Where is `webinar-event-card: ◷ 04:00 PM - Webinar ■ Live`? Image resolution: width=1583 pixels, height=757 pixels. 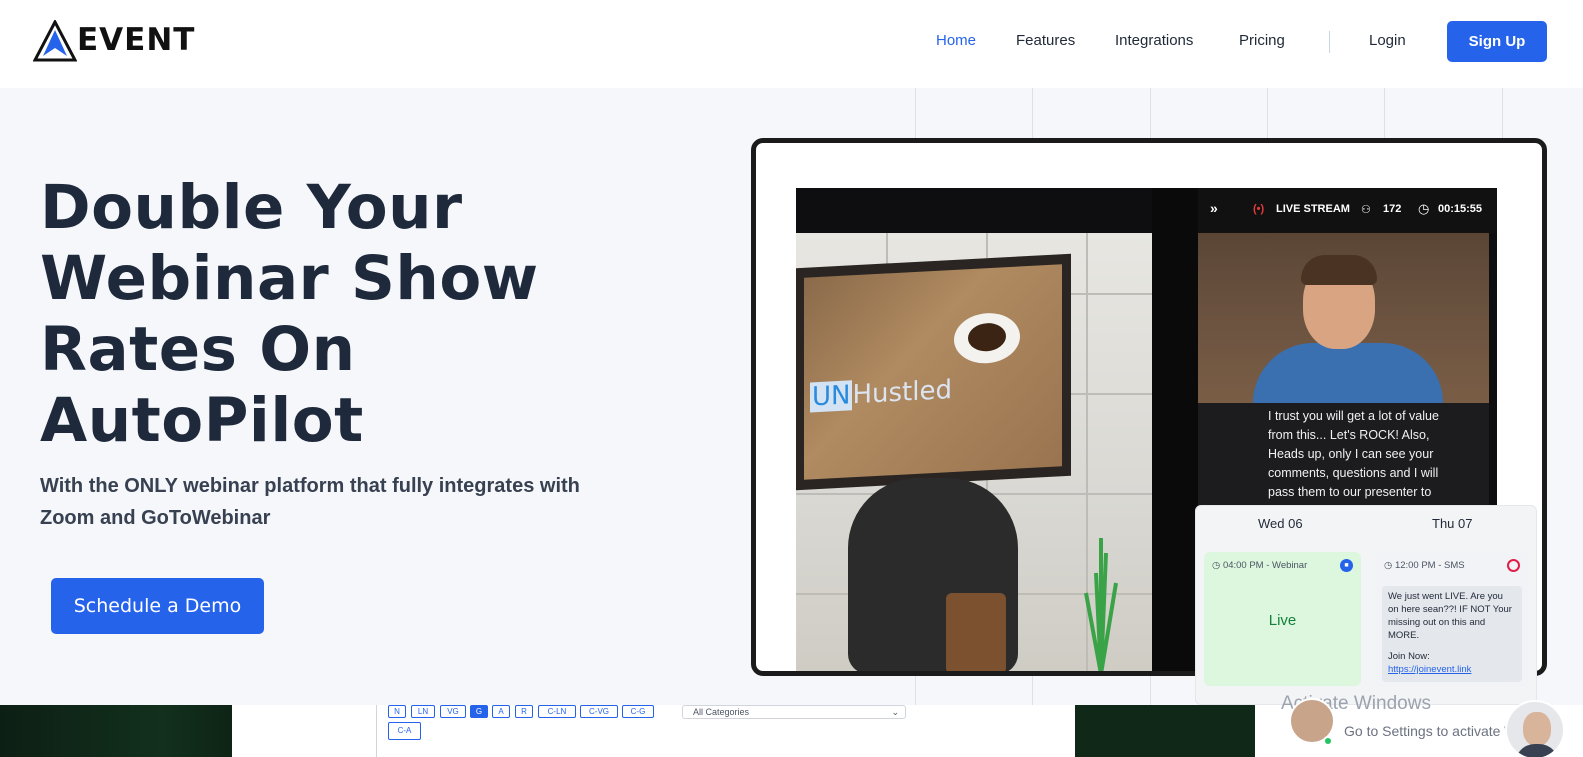 webinar-event-card: ◷ 04:00 PM - Webinar ■ Live is located at coordinates (1282, 619).